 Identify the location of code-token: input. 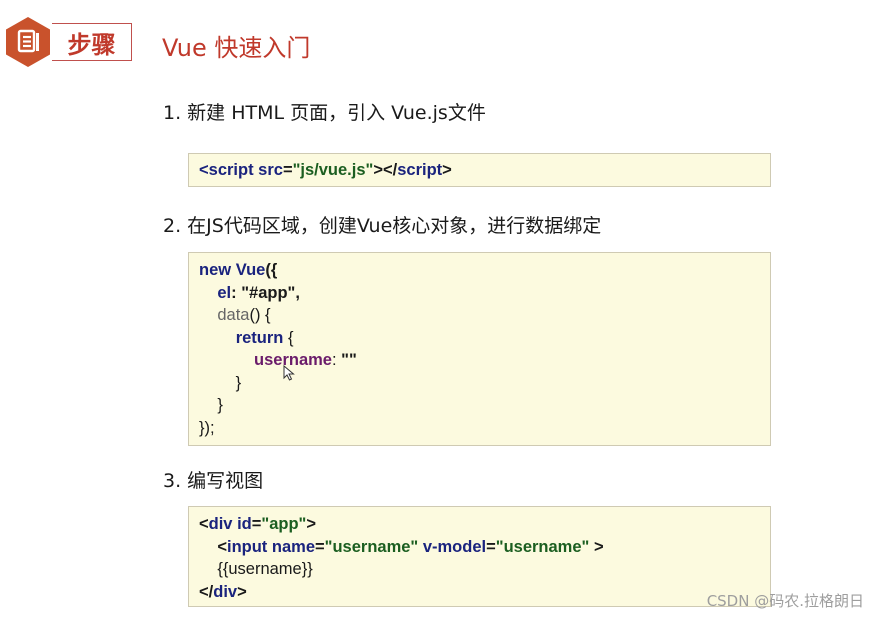
(247, 546).